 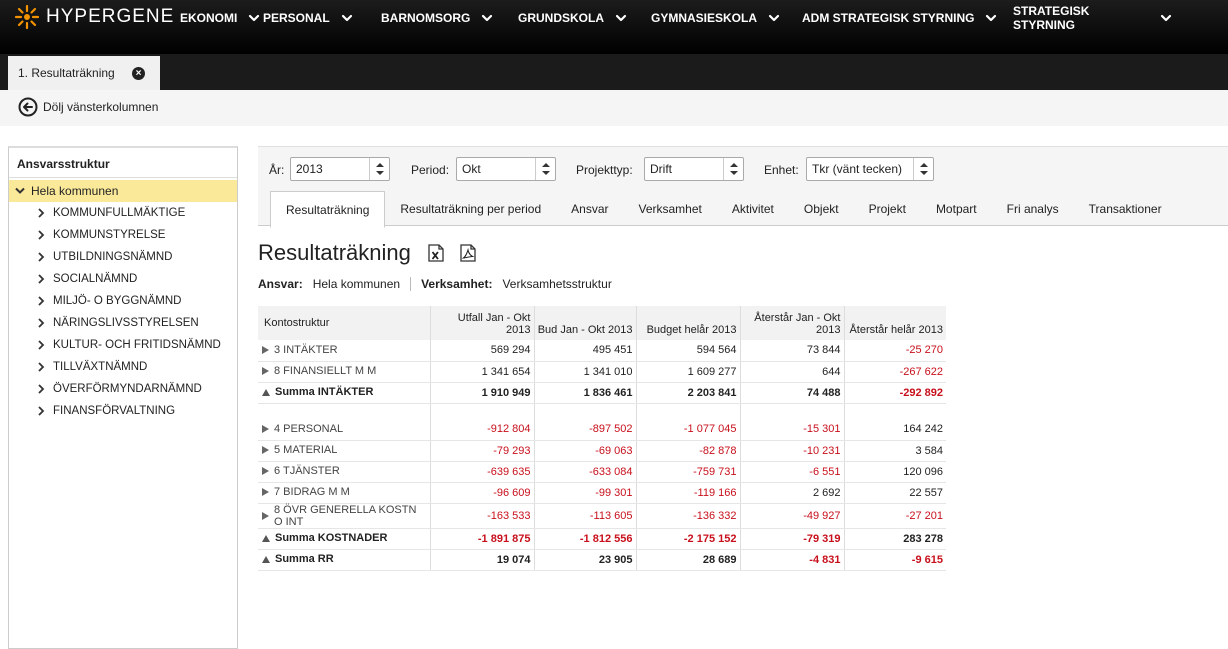 What do you see at coordinates (557, 284) in the screenshot?
I see `verksamhet-value: Verksamhetsstruktur` at bounding box center [557, 284].